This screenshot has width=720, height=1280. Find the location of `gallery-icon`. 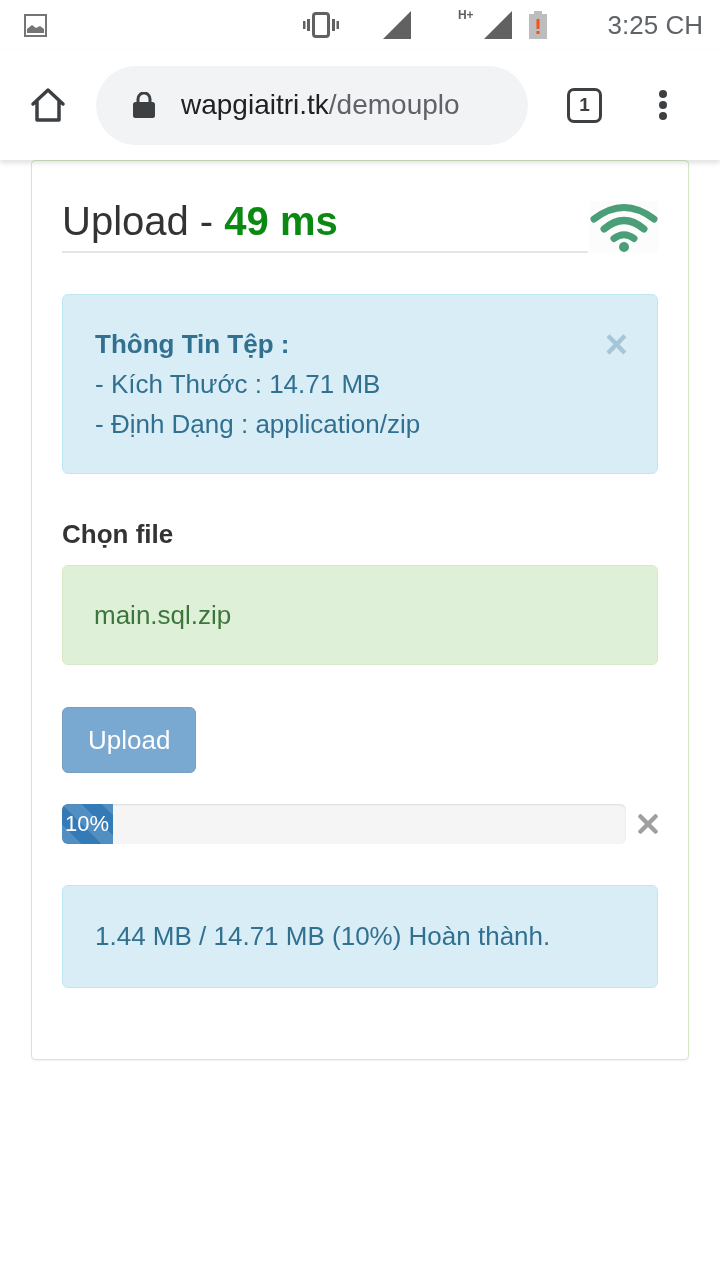

gallery-icon is located at coordinates (35, 25).